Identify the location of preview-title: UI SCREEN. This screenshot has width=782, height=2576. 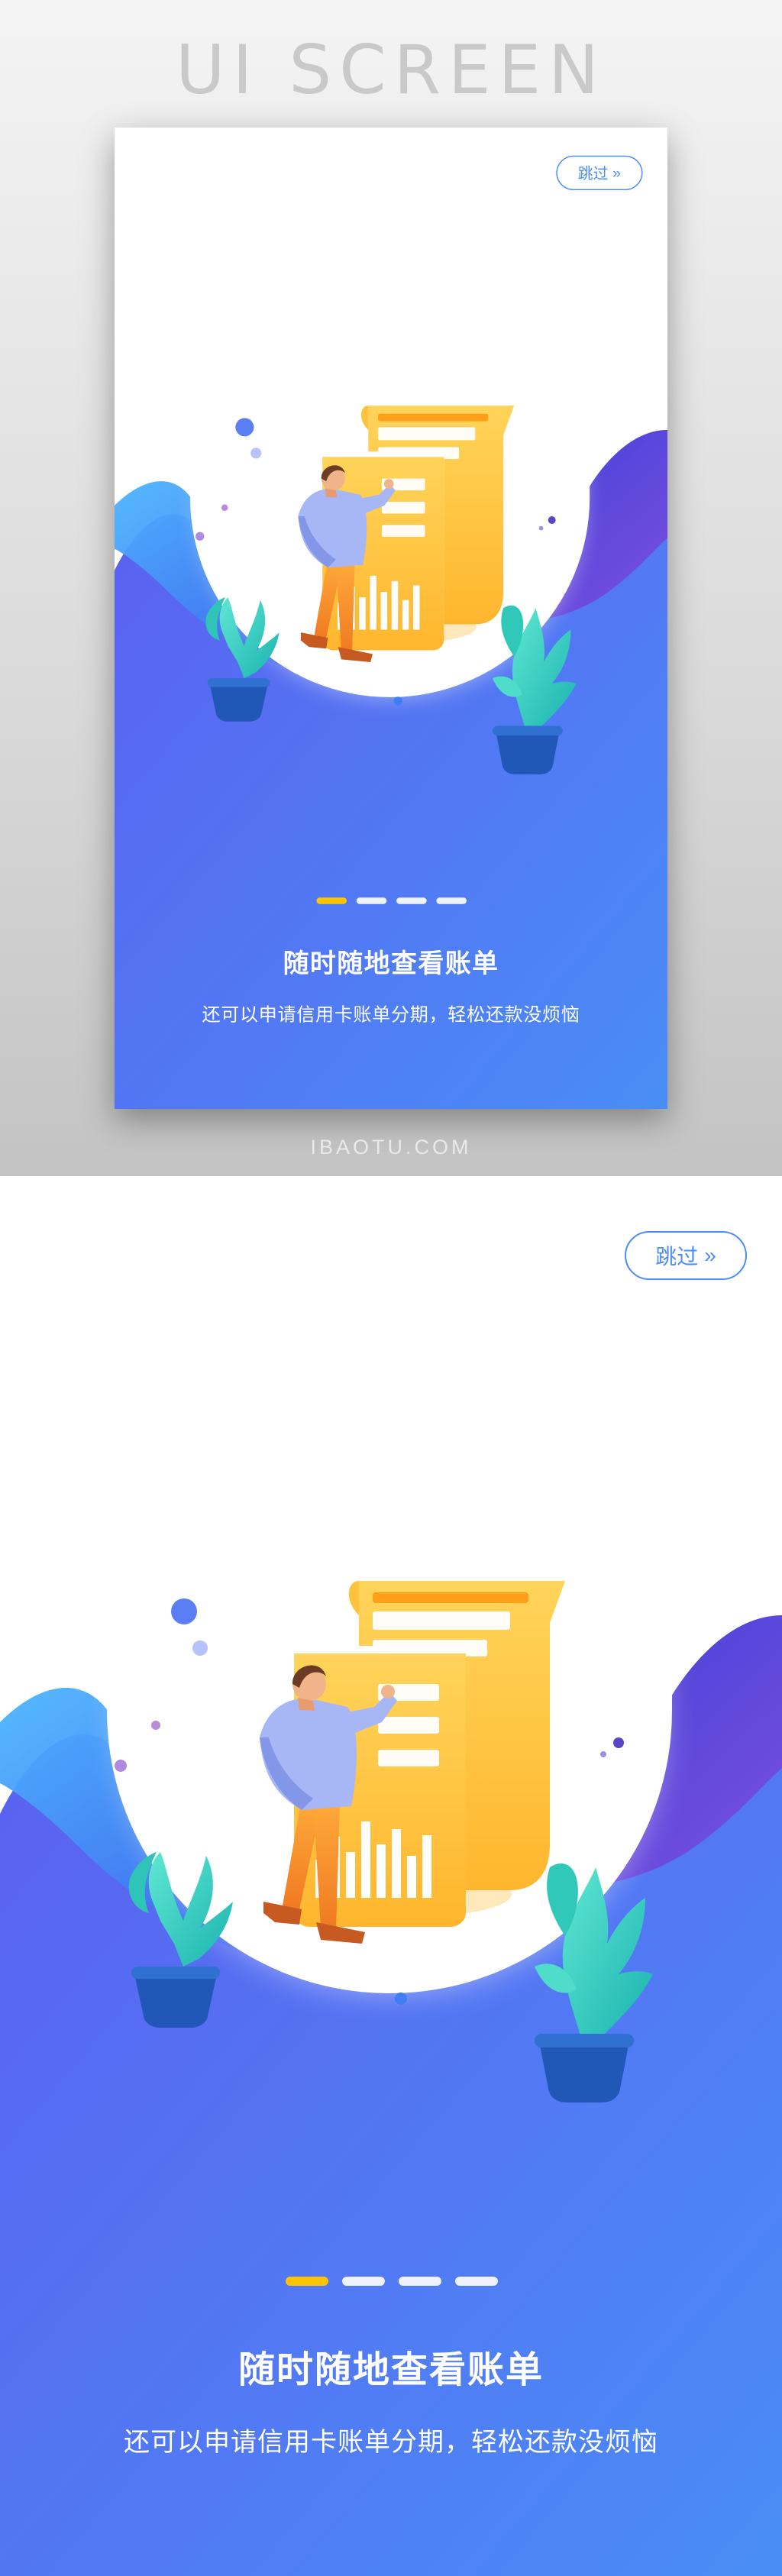
(391, 70).